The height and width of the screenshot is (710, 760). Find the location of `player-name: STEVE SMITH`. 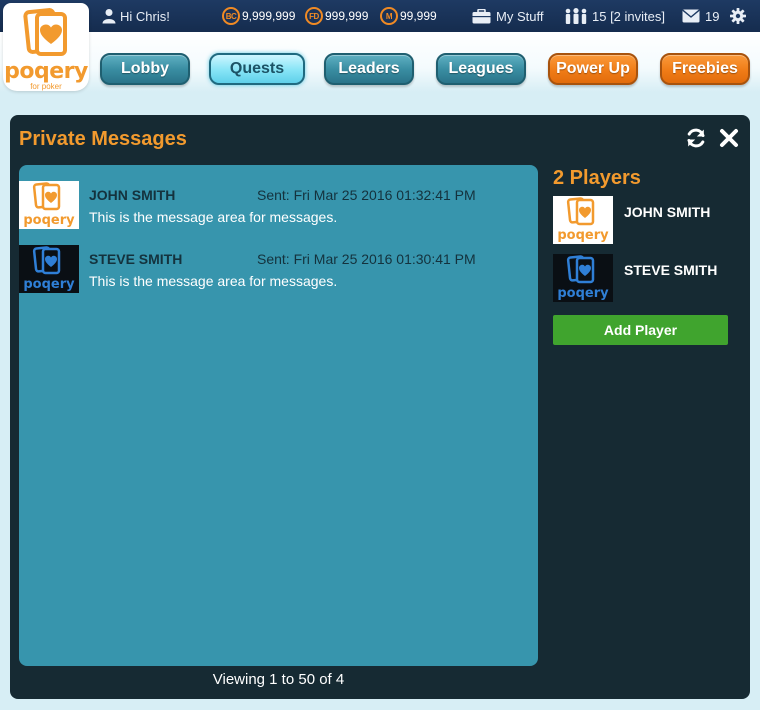

player-name: STEVE SMITH is located at coordinates (671, 270).